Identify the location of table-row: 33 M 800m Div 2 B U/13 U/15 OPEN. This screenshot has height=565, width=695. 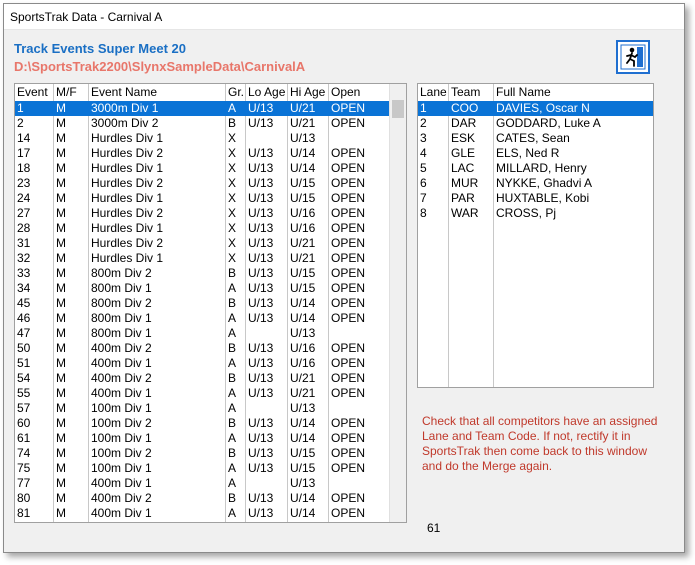
(202, 273).